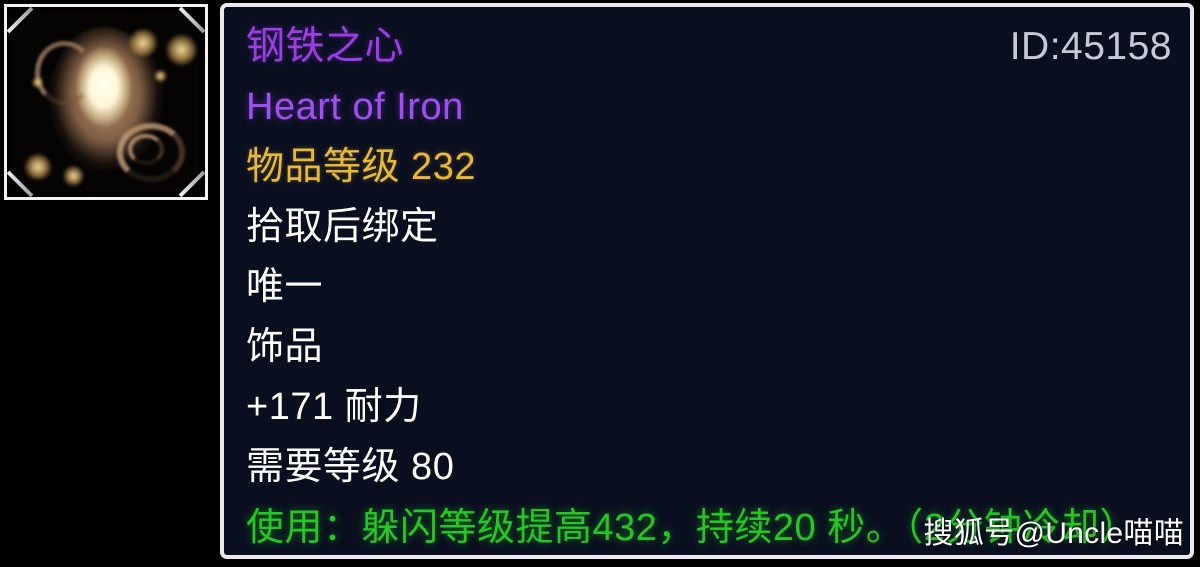 This screenshot has width=1200, height=567. I want to click on stat-stamina-line: +171 耐力, so click(334, 407).